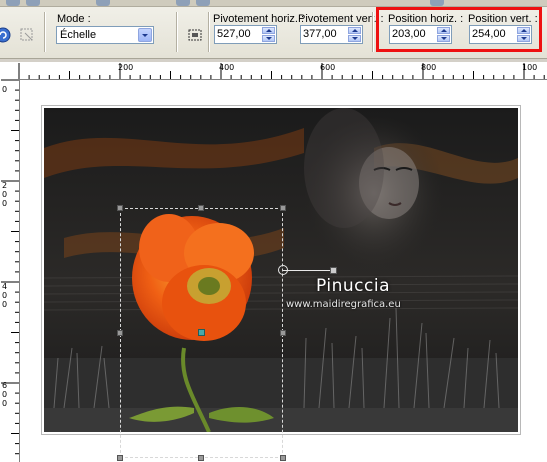 This screenshot has height=462, width=547. What do you see at coordinates (227, 67) in the screenshot?
I see `ruler-h-label: 400` at bounding box center [227, 67].